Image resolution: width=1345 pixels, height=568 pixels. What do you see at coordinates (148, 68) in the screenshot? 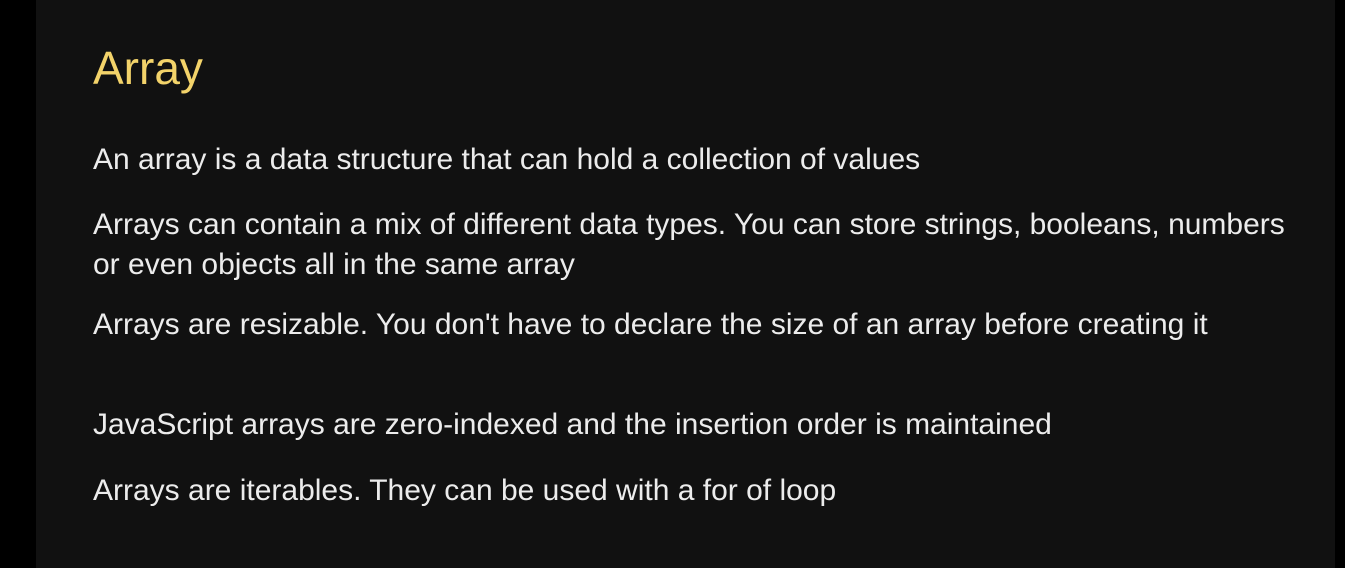
I see `slide-title: Array` at bounding box center [148, 68].